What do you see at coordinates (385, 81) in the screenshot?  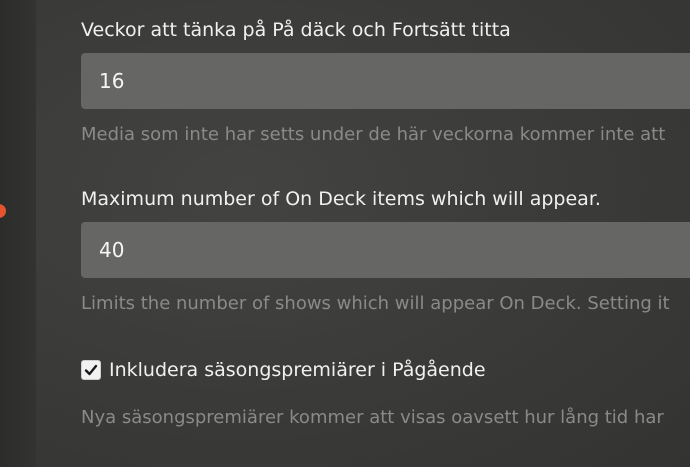 I see `weeks-input: 16` at bounding box center [385, 81].